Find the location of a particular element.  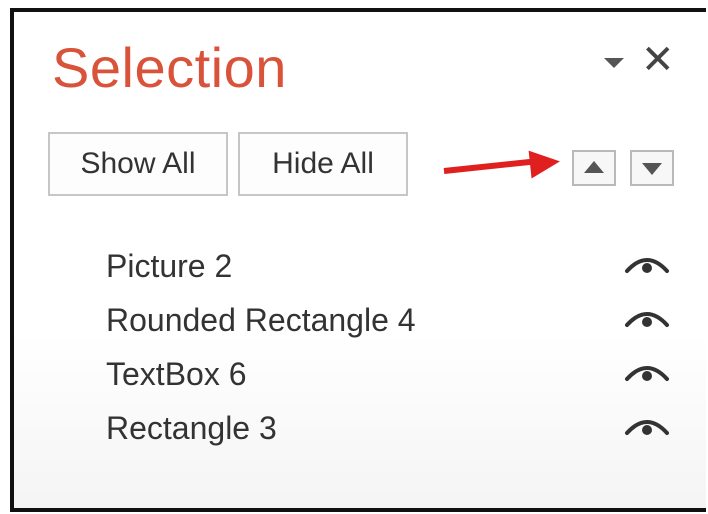

close-icon: ✕ is located at coordinates (658, 60).